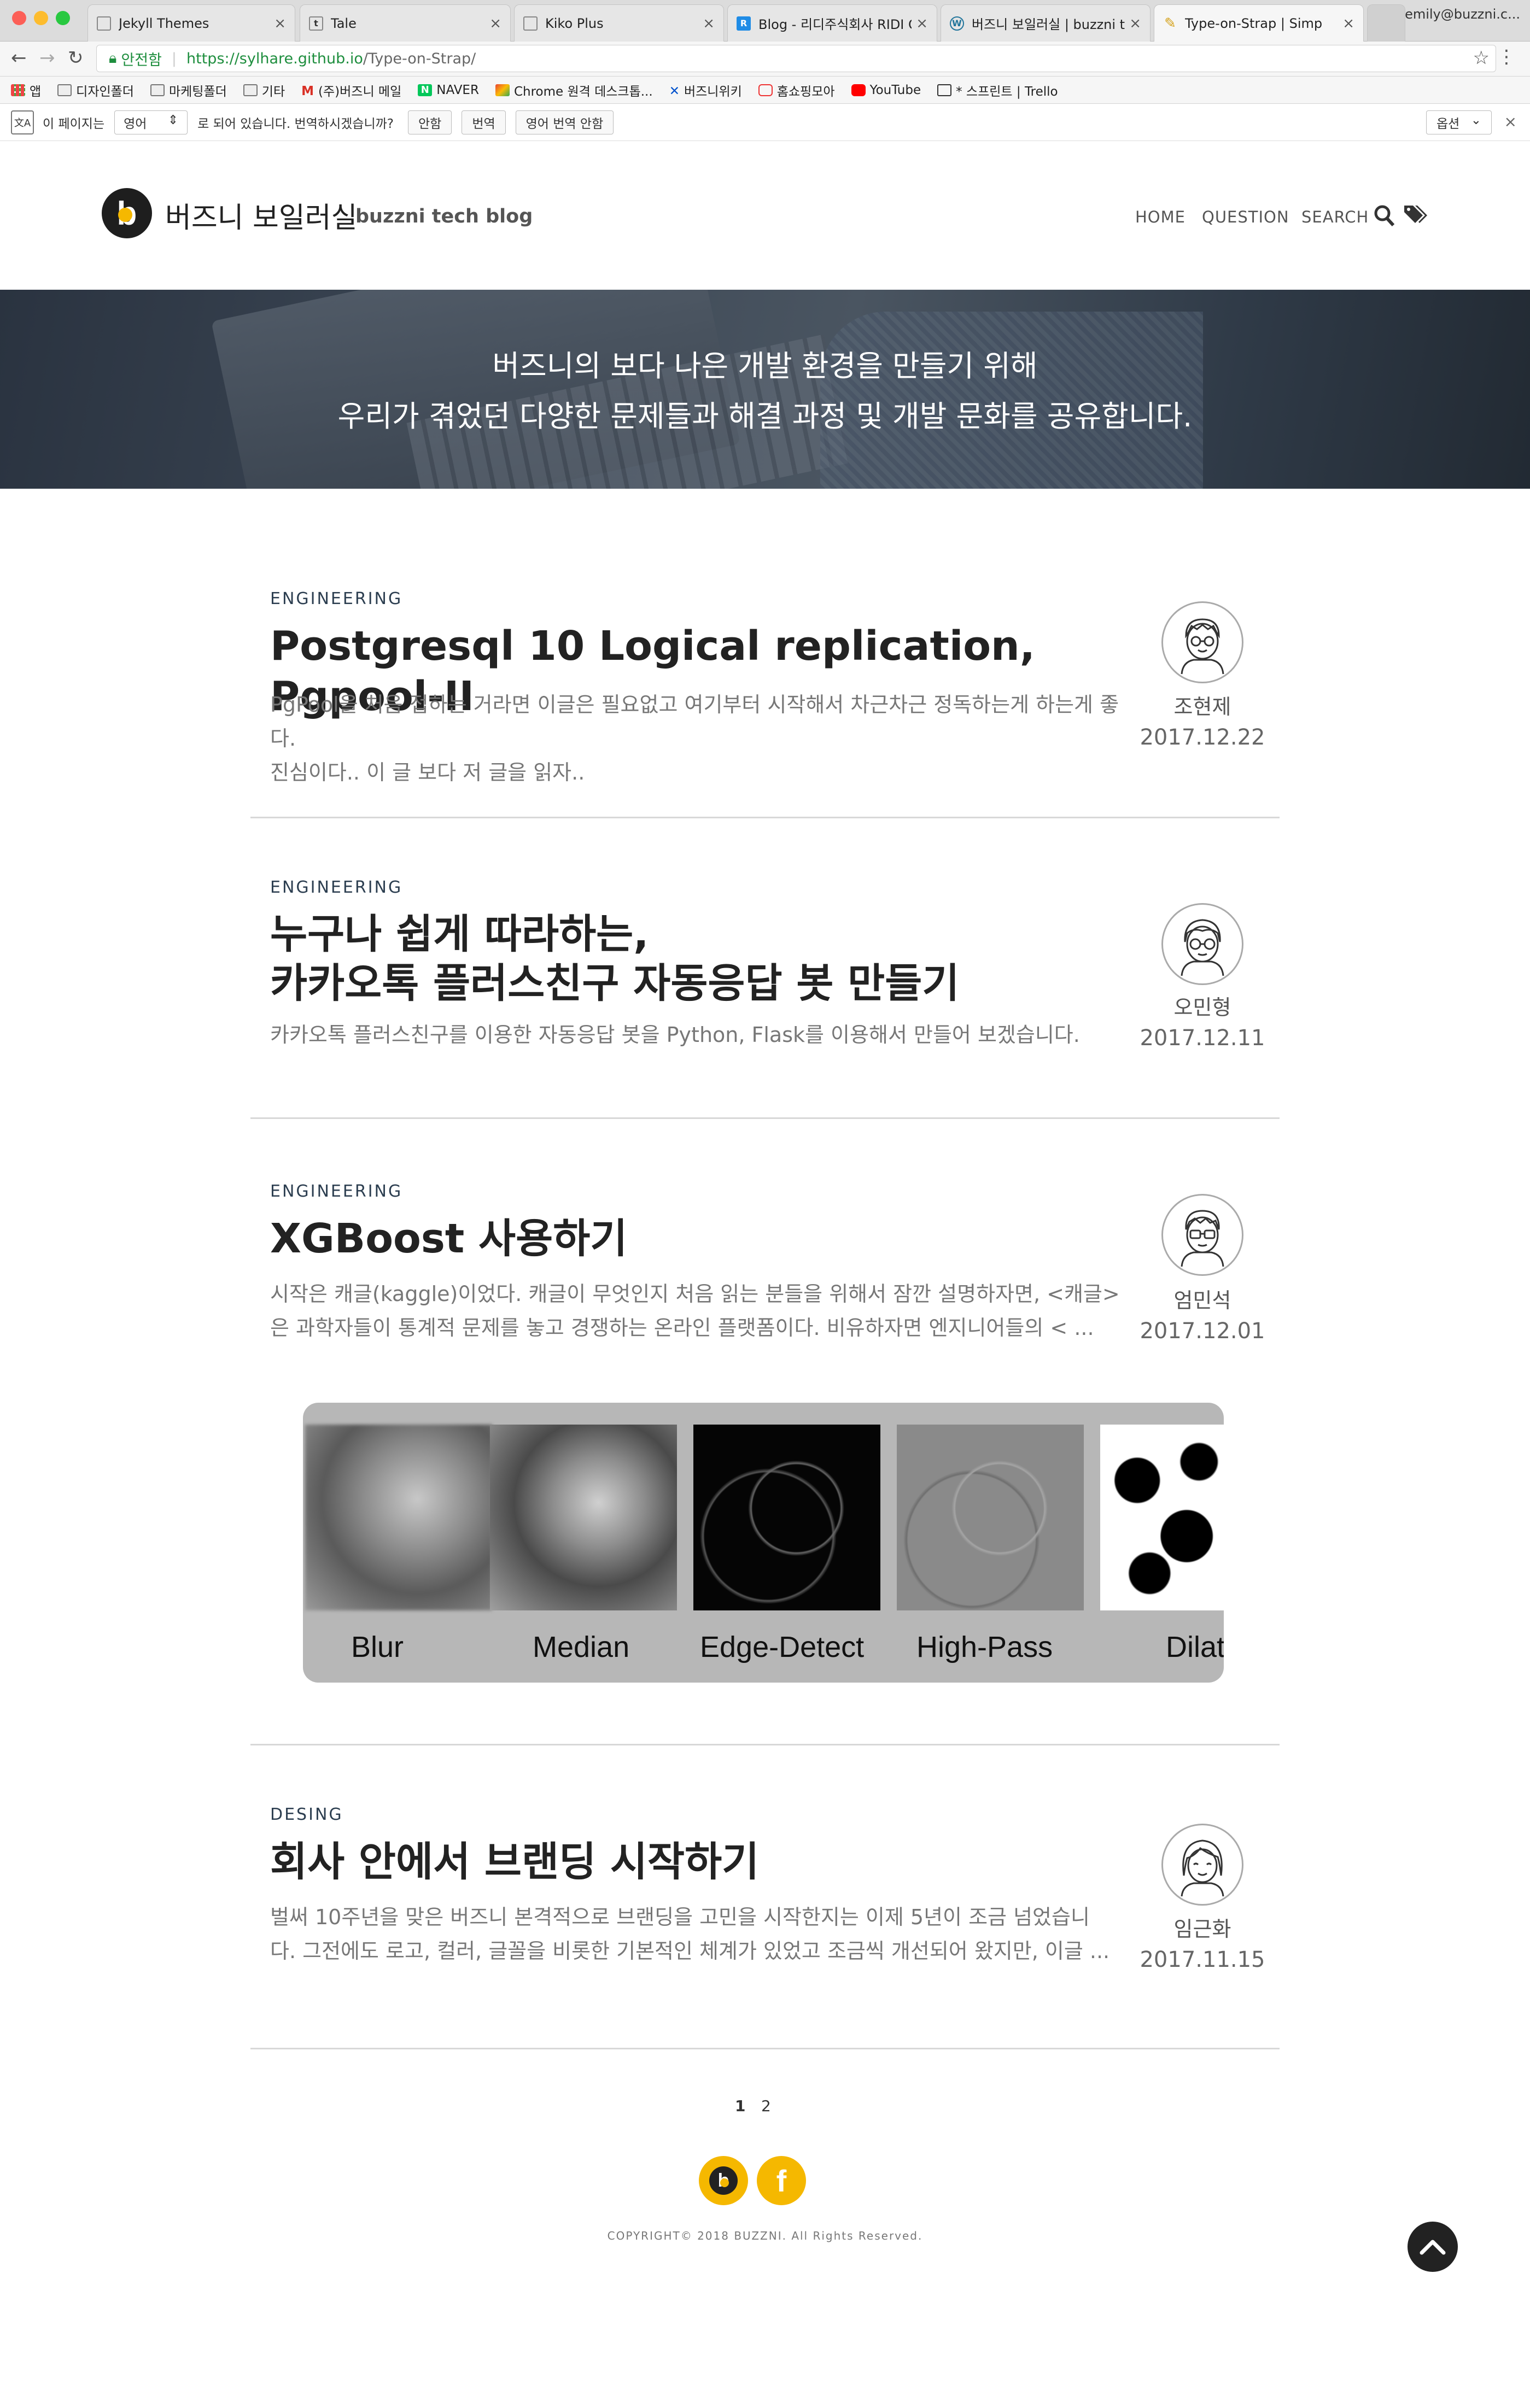 The width and height of the screenshot is (1530, 2408). I want to click on close-icon: ×, so click(1510, 122).